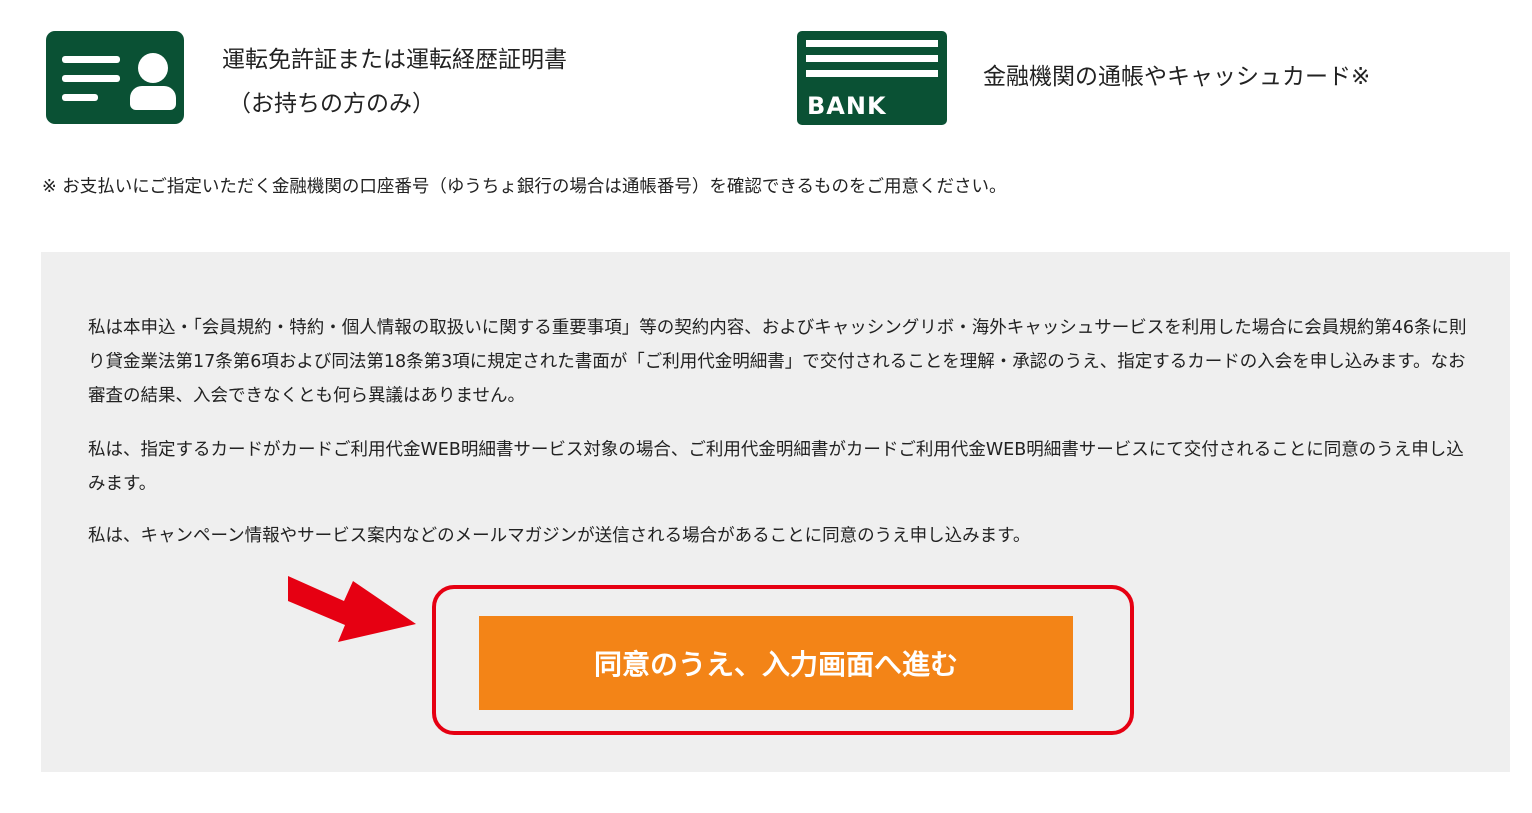 This screenshot has width=1532, height=813. I want to click on license-document-label: 運転免許証または運転経歴証明書 （お持ちの方のみ）, so click(437, 82).